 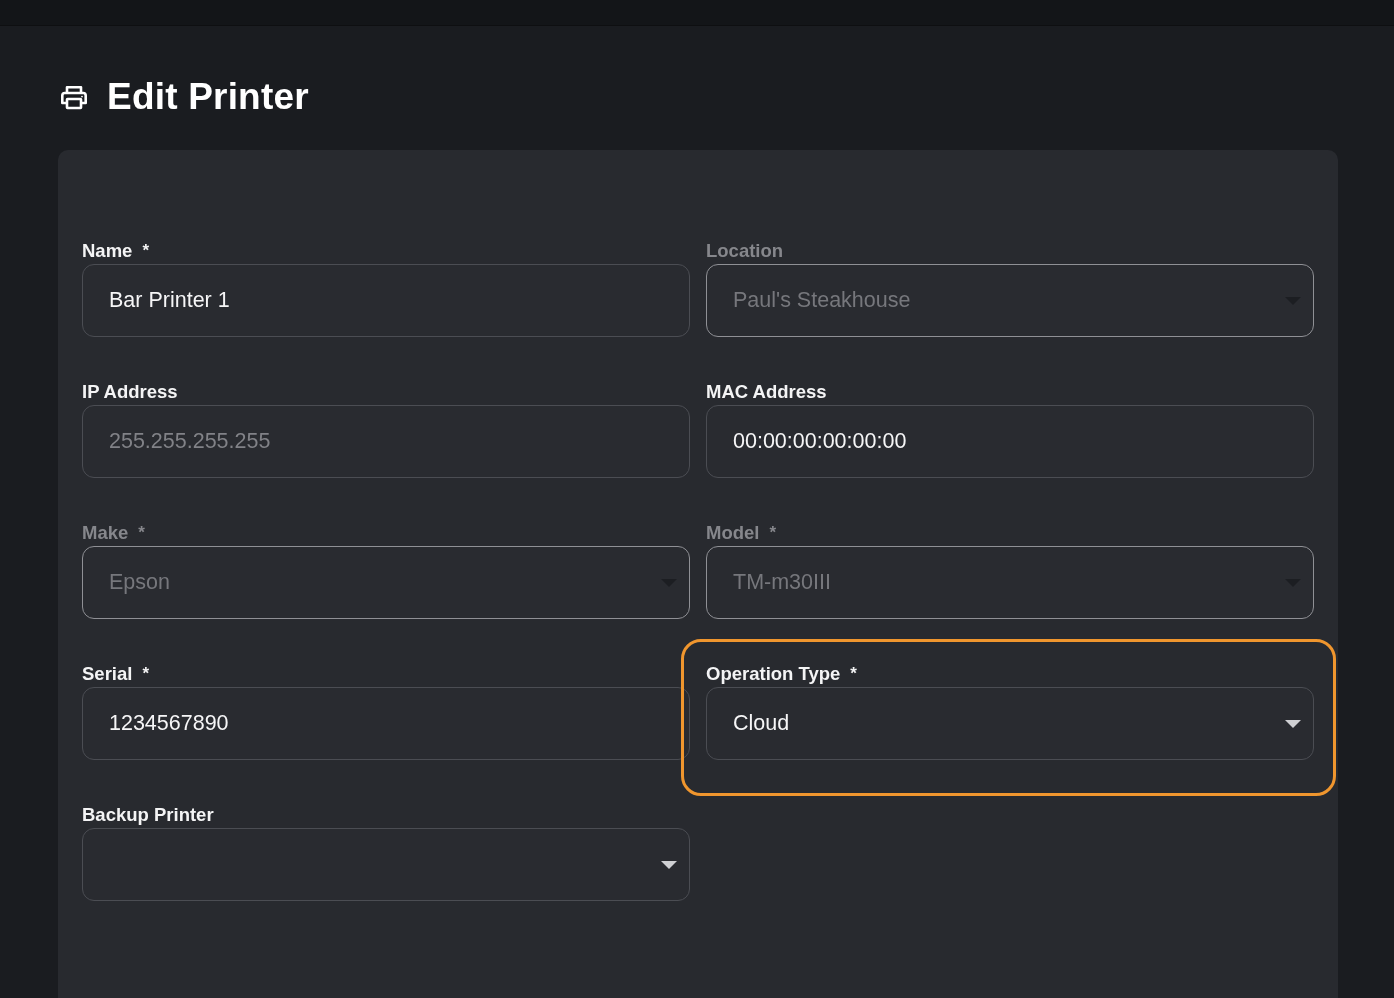 What do you see at coordinates (107, 674) in the screenshot?
I see `field-label: Serial` at bounding box center [107, 674].